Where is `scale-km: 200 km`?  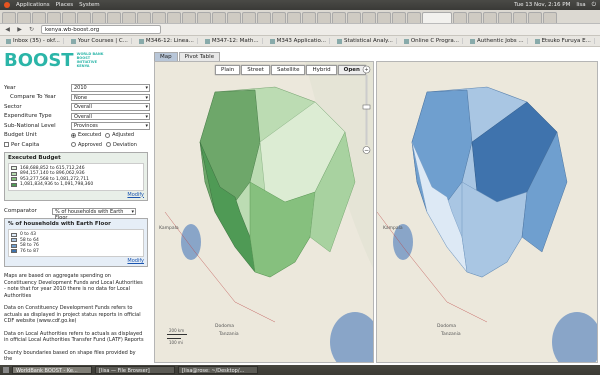 scale-km: 200 km is located at coordinates (177, 330).